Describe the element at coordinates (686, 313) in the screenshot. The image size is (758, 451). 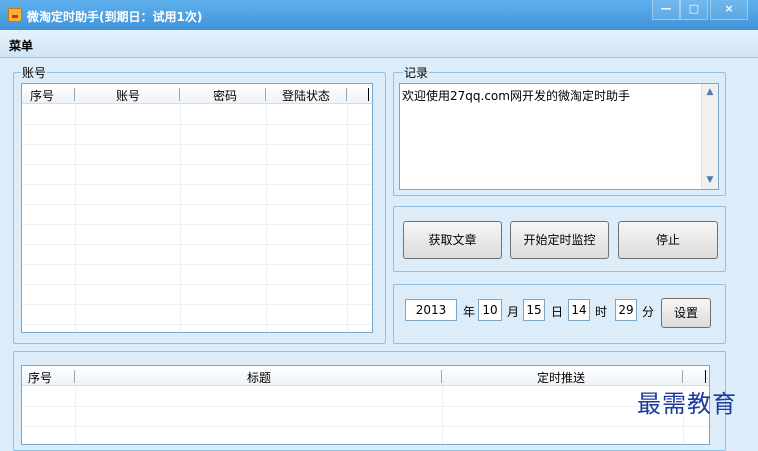
I see `set-time-button: 设置` at that location.